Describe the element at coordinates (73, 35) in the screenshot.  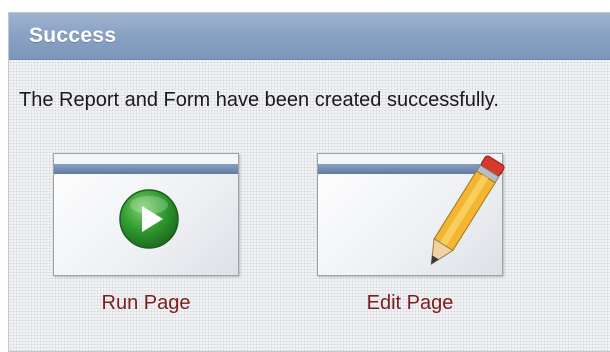
I see `region-title: Success` at that location.